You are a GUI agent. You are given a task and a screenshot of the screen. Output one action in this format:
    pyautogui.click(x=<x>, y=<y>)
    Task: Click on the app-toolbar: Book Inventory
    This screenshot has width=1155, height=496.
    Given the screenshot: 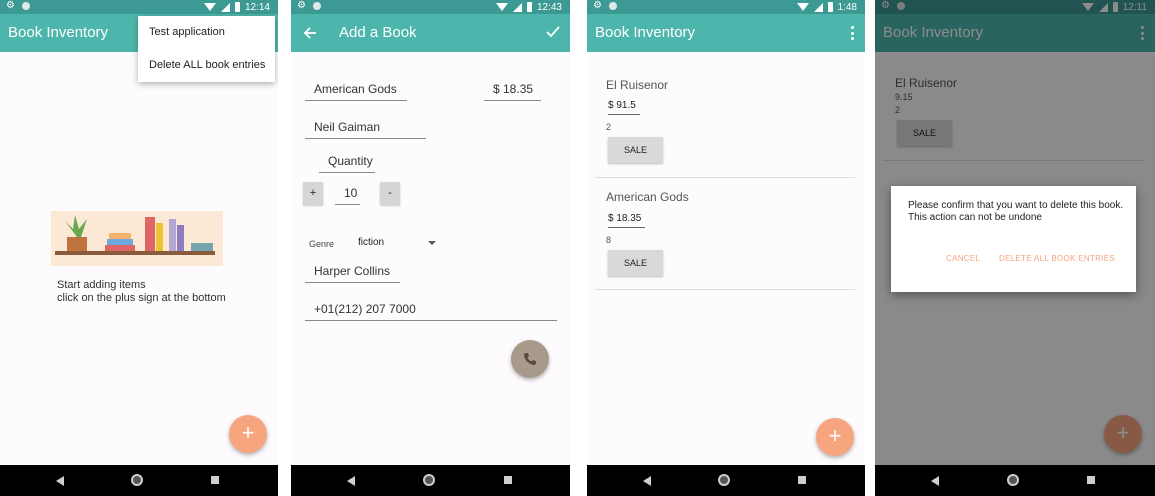 What is the action you would take?
    pyautogui.click(x=726, y=33)
    